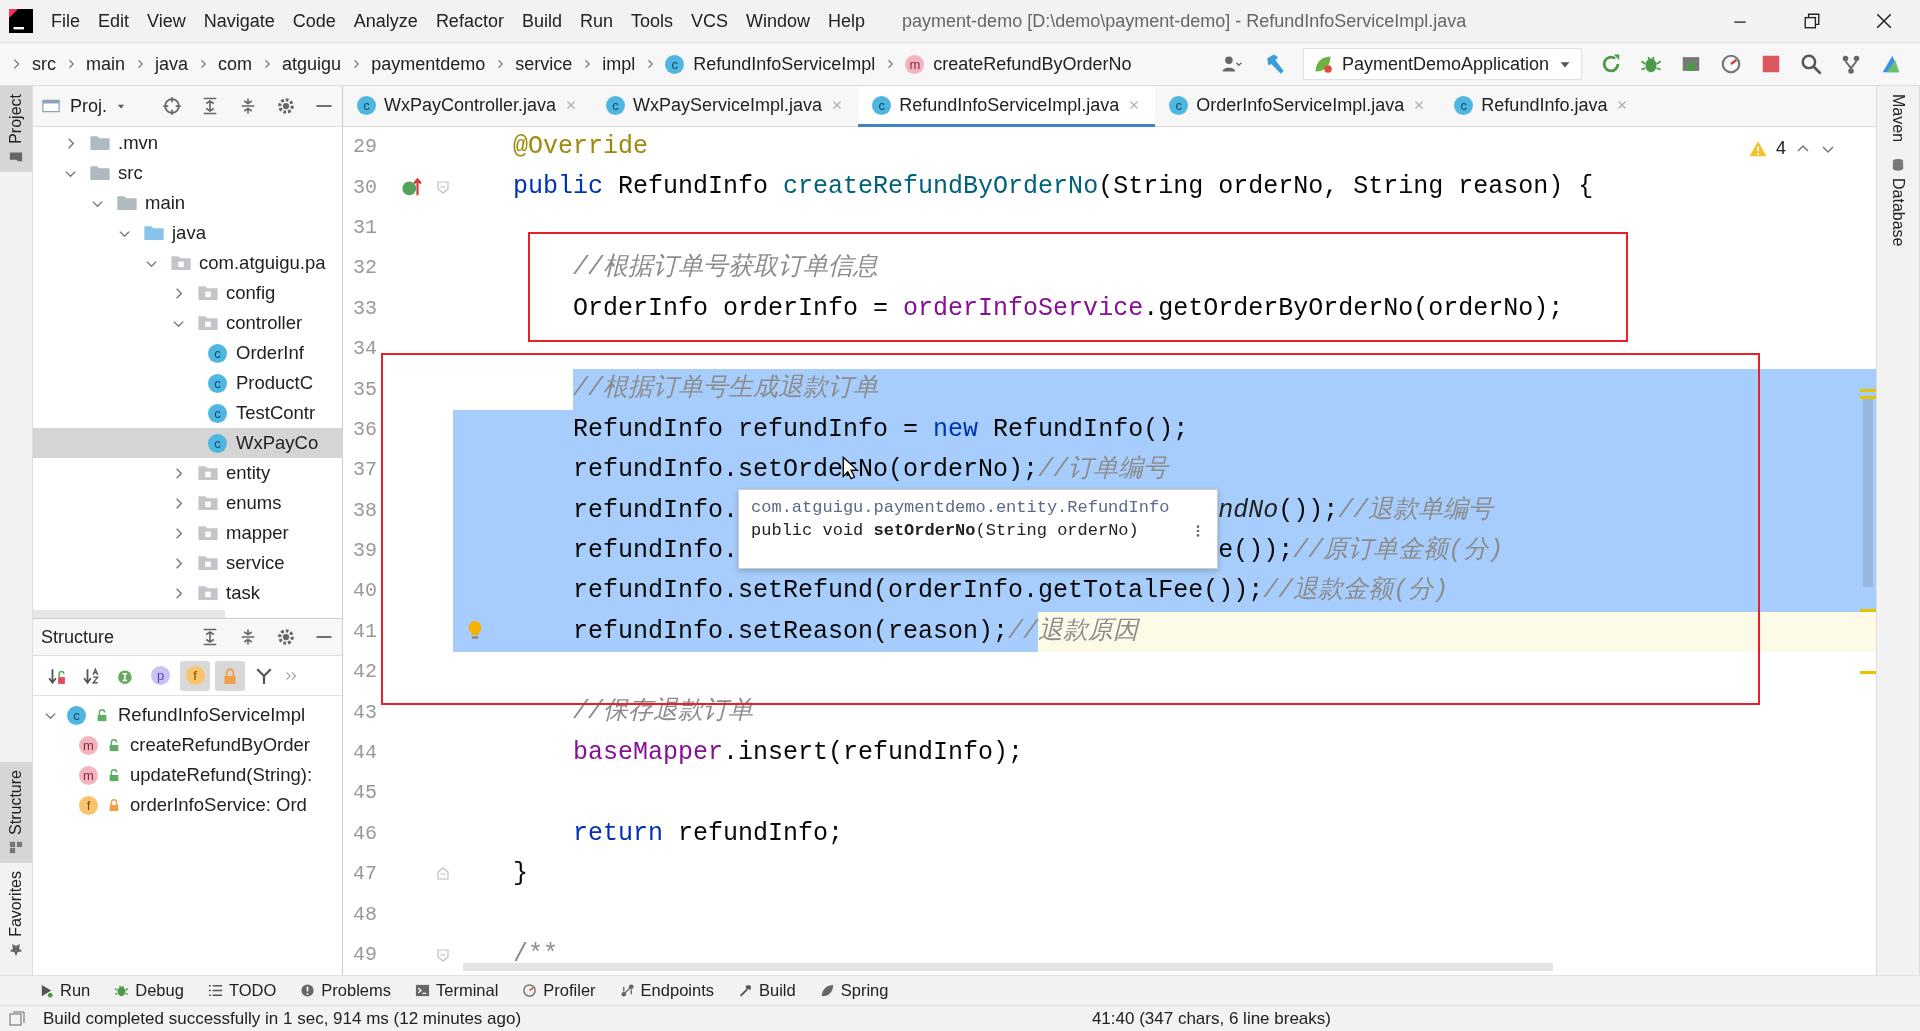  What do you see at coordinates (114, 21) in the screenshot?
I see `menu-item: Edit` at bounding box center [114, 21].